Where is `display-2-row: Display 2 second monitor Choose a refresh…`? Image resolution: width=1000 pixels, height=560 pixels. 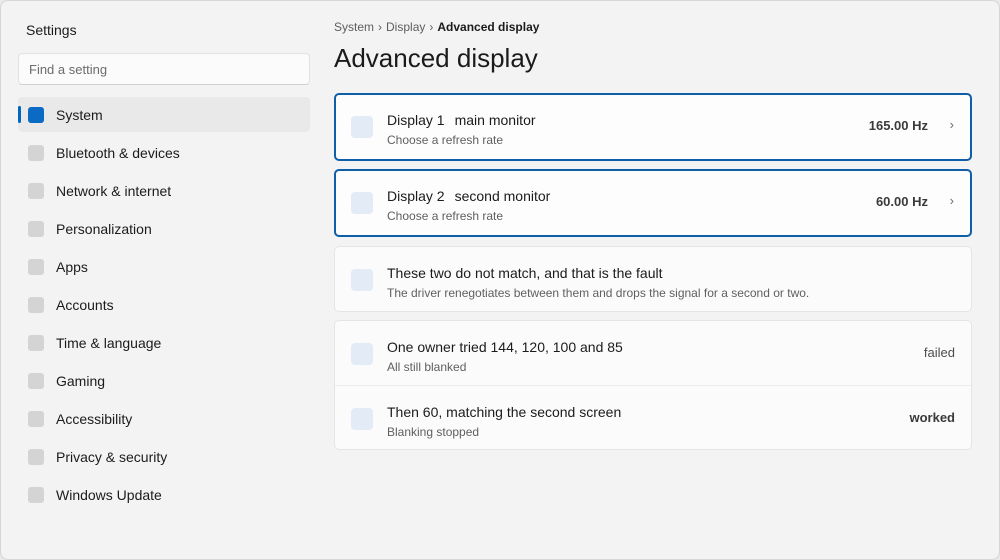 display-2-row: Display 2 second monitor Choose a refresh… is located at coordinates (653, 203).